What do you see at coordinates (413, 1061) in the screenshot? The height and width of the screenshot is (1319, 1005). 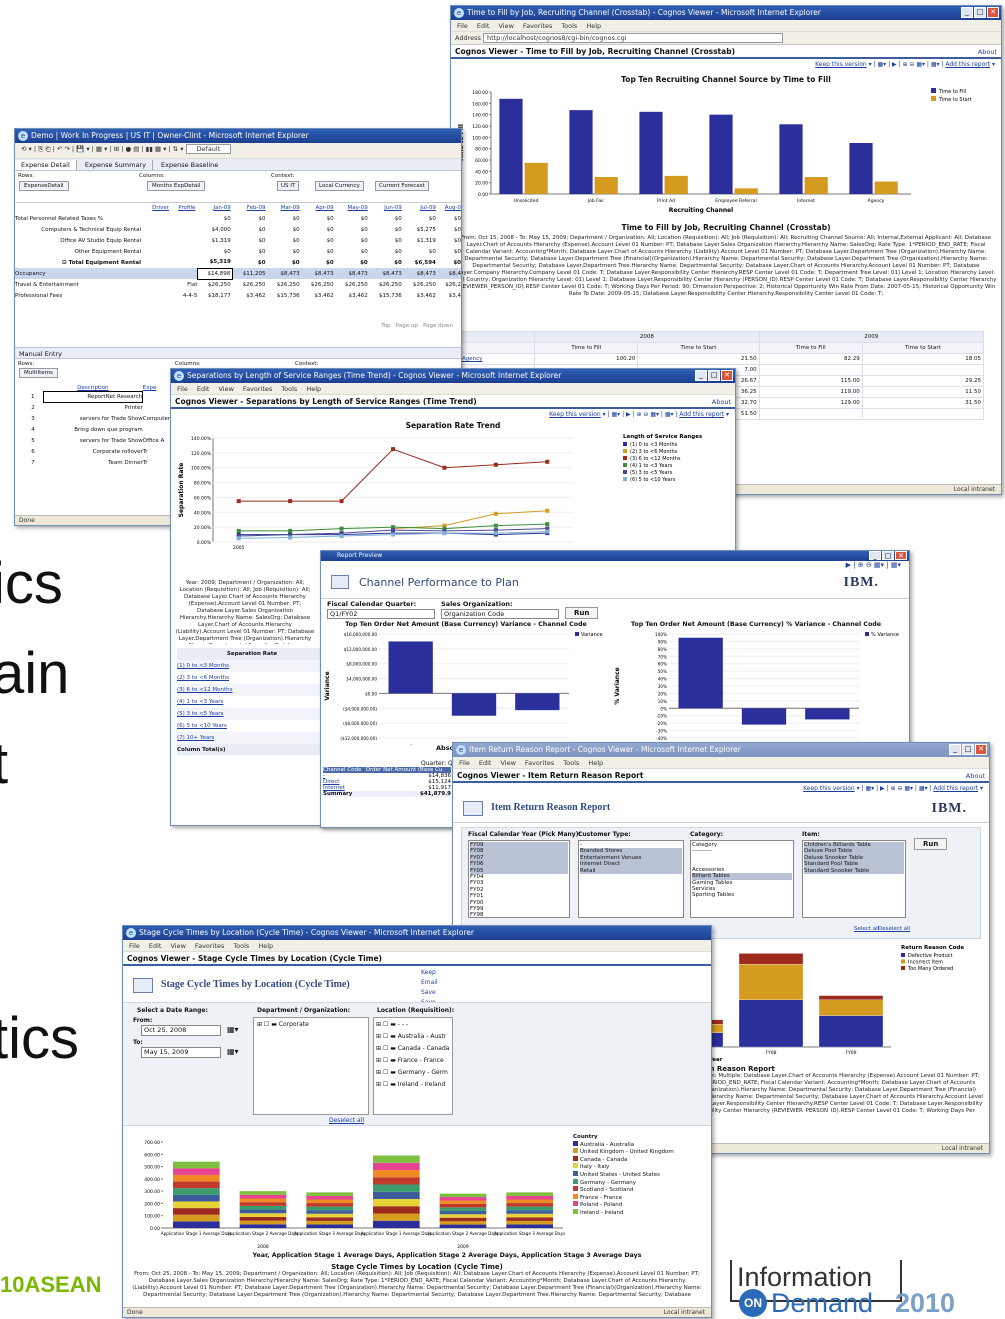 I see `location-item: ⊞ ☐ ▬ France - France` at bounding box center [413, 1061].